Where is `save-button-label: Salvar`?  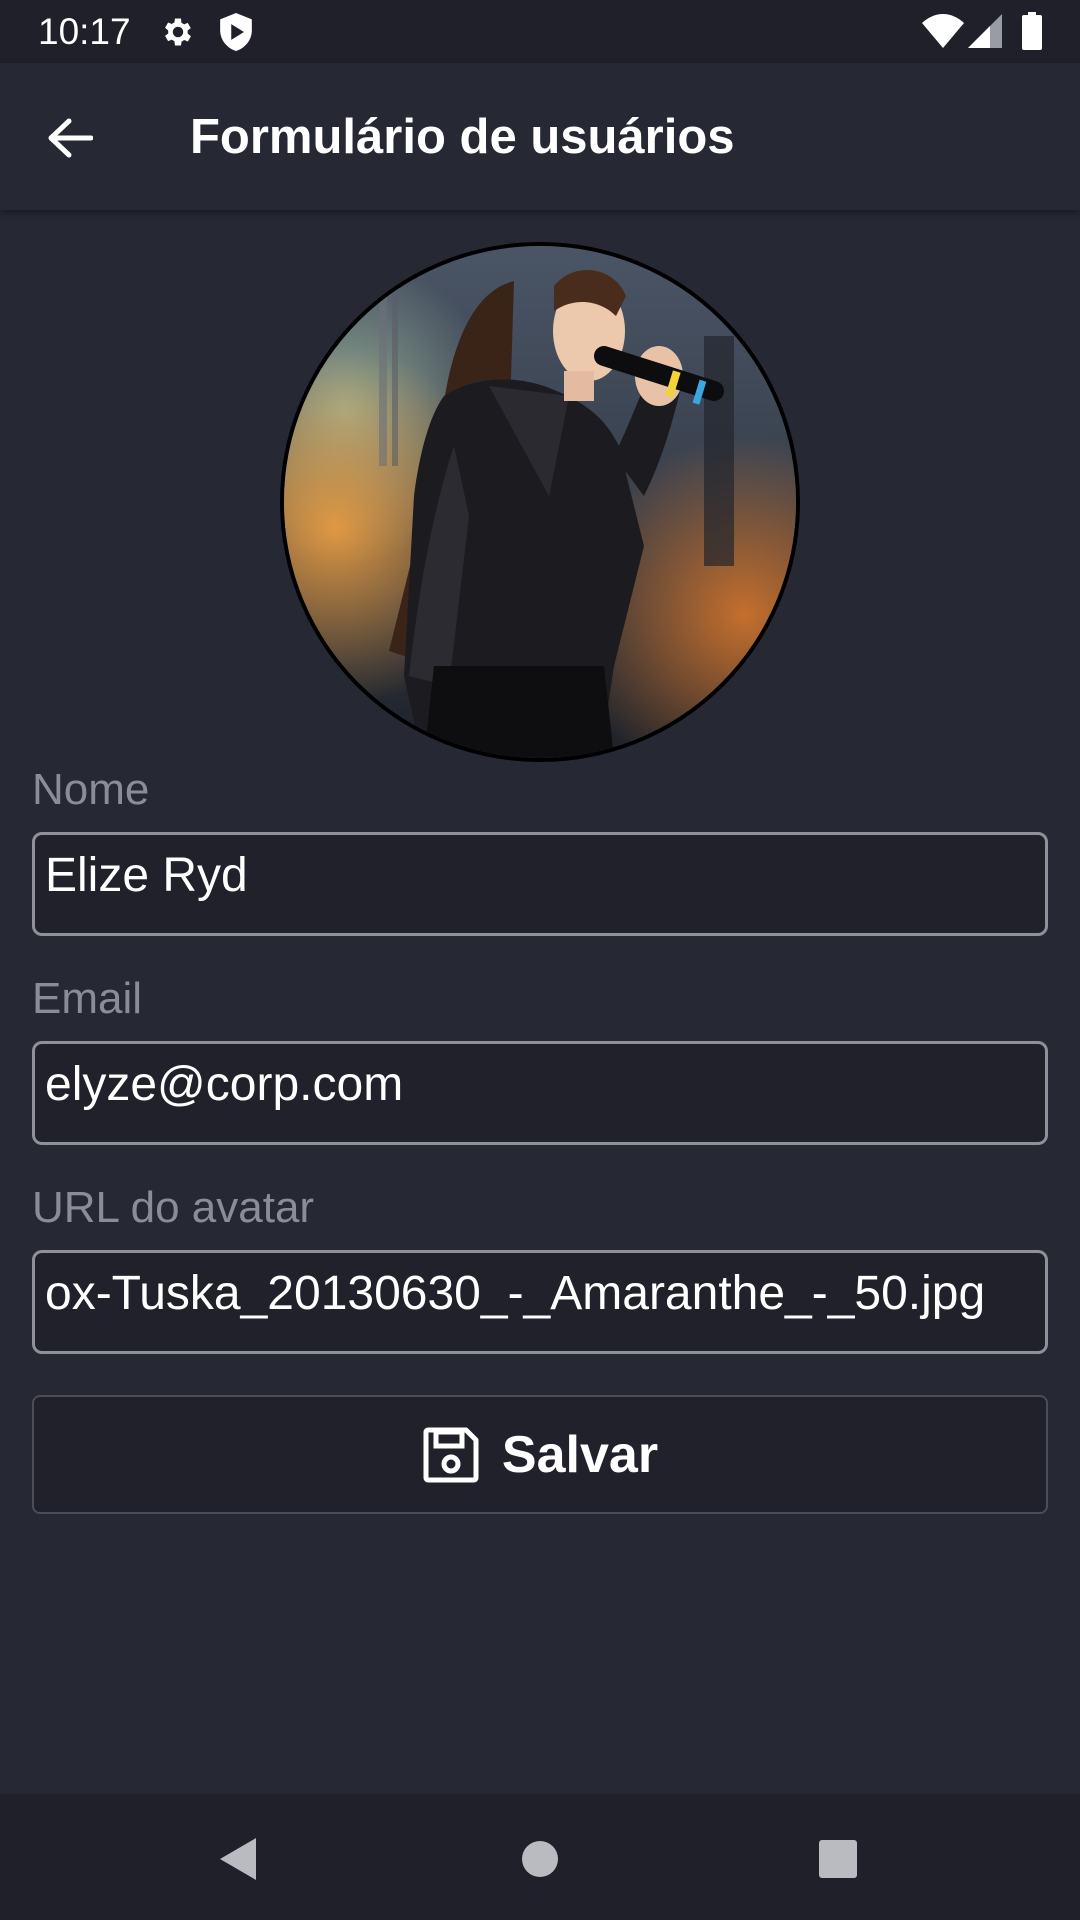 save-button-label: Salvar is located at coordinates (580, 1454).